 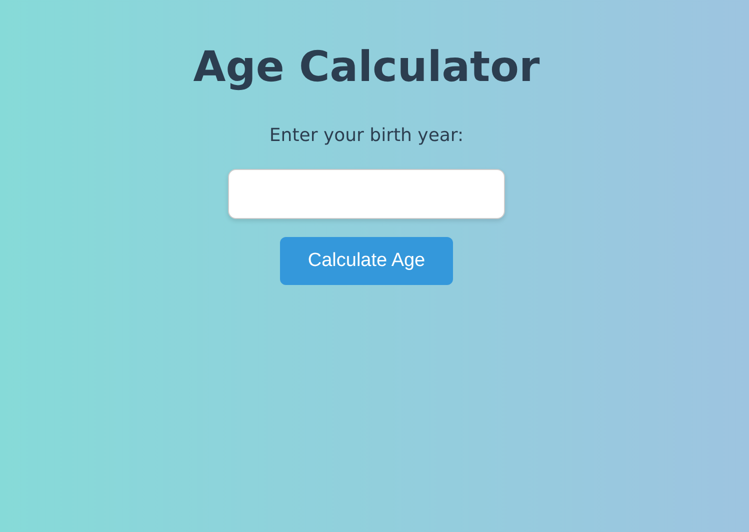 What do you see at coordinates (366, 194) in the screenshot?
I see `birth-year-field` at bounding box center [366, 194].